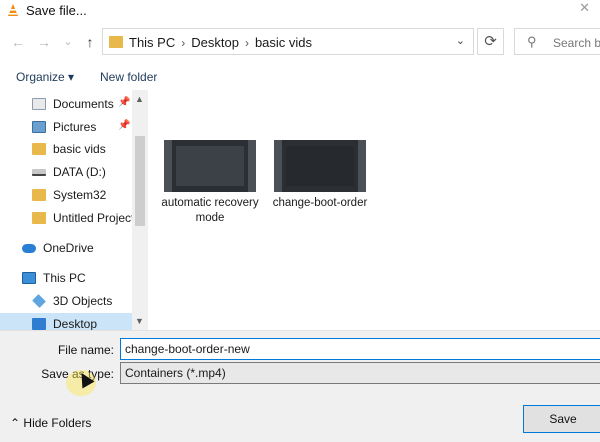 The height and width of the screenshot is (442, 600). Describe the element at coordinates (460, 40) in the screenshot. I see `address-dropdown-icon: ⌄` at that location.